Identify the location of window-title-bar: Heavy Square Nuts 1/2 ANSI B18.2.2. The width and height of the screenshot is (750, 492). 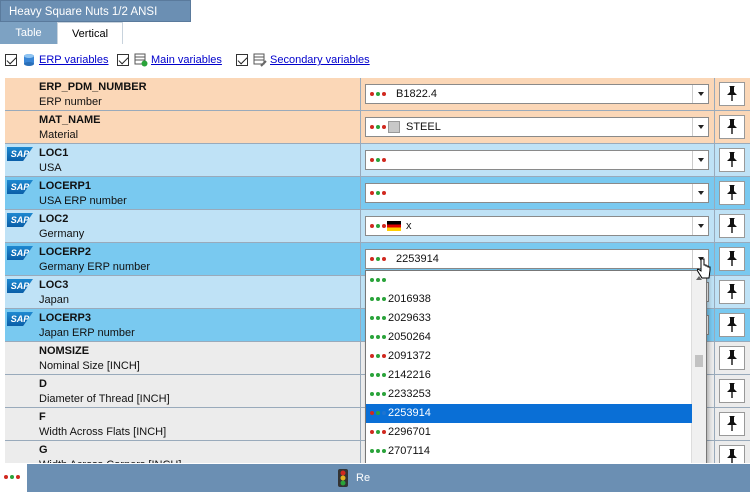
(95, 20).